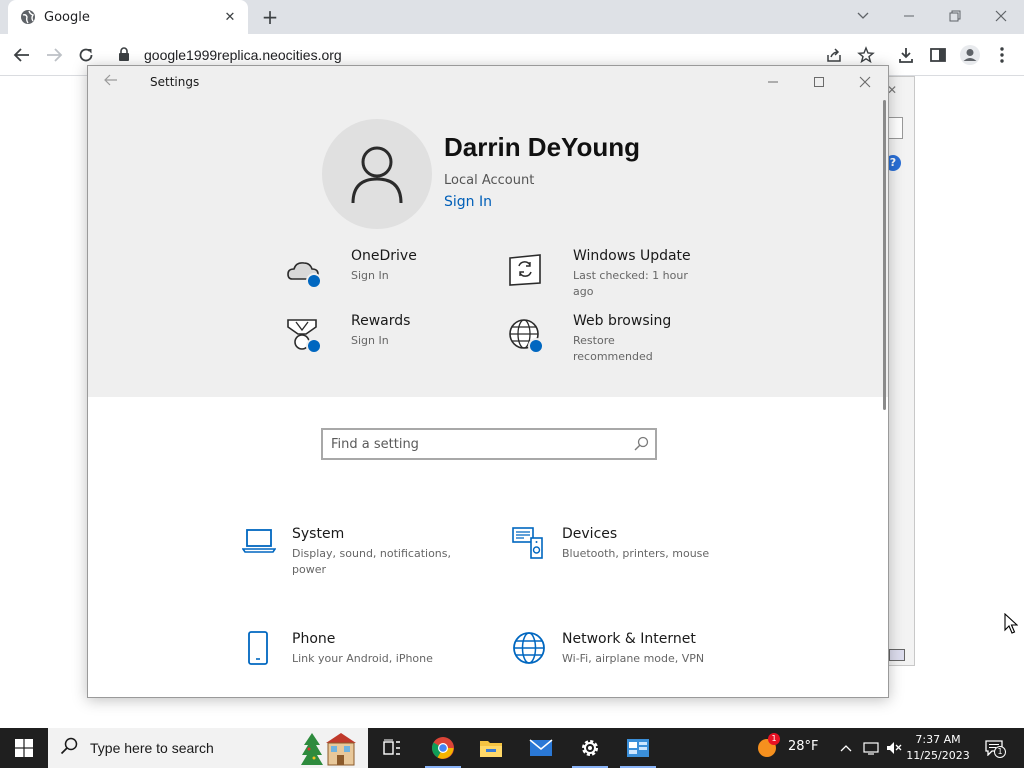  What do you see at coordinates (1002, 55) in the screenshot?
I see `kebab-menu-icon` at bounding box center [1002, 55].